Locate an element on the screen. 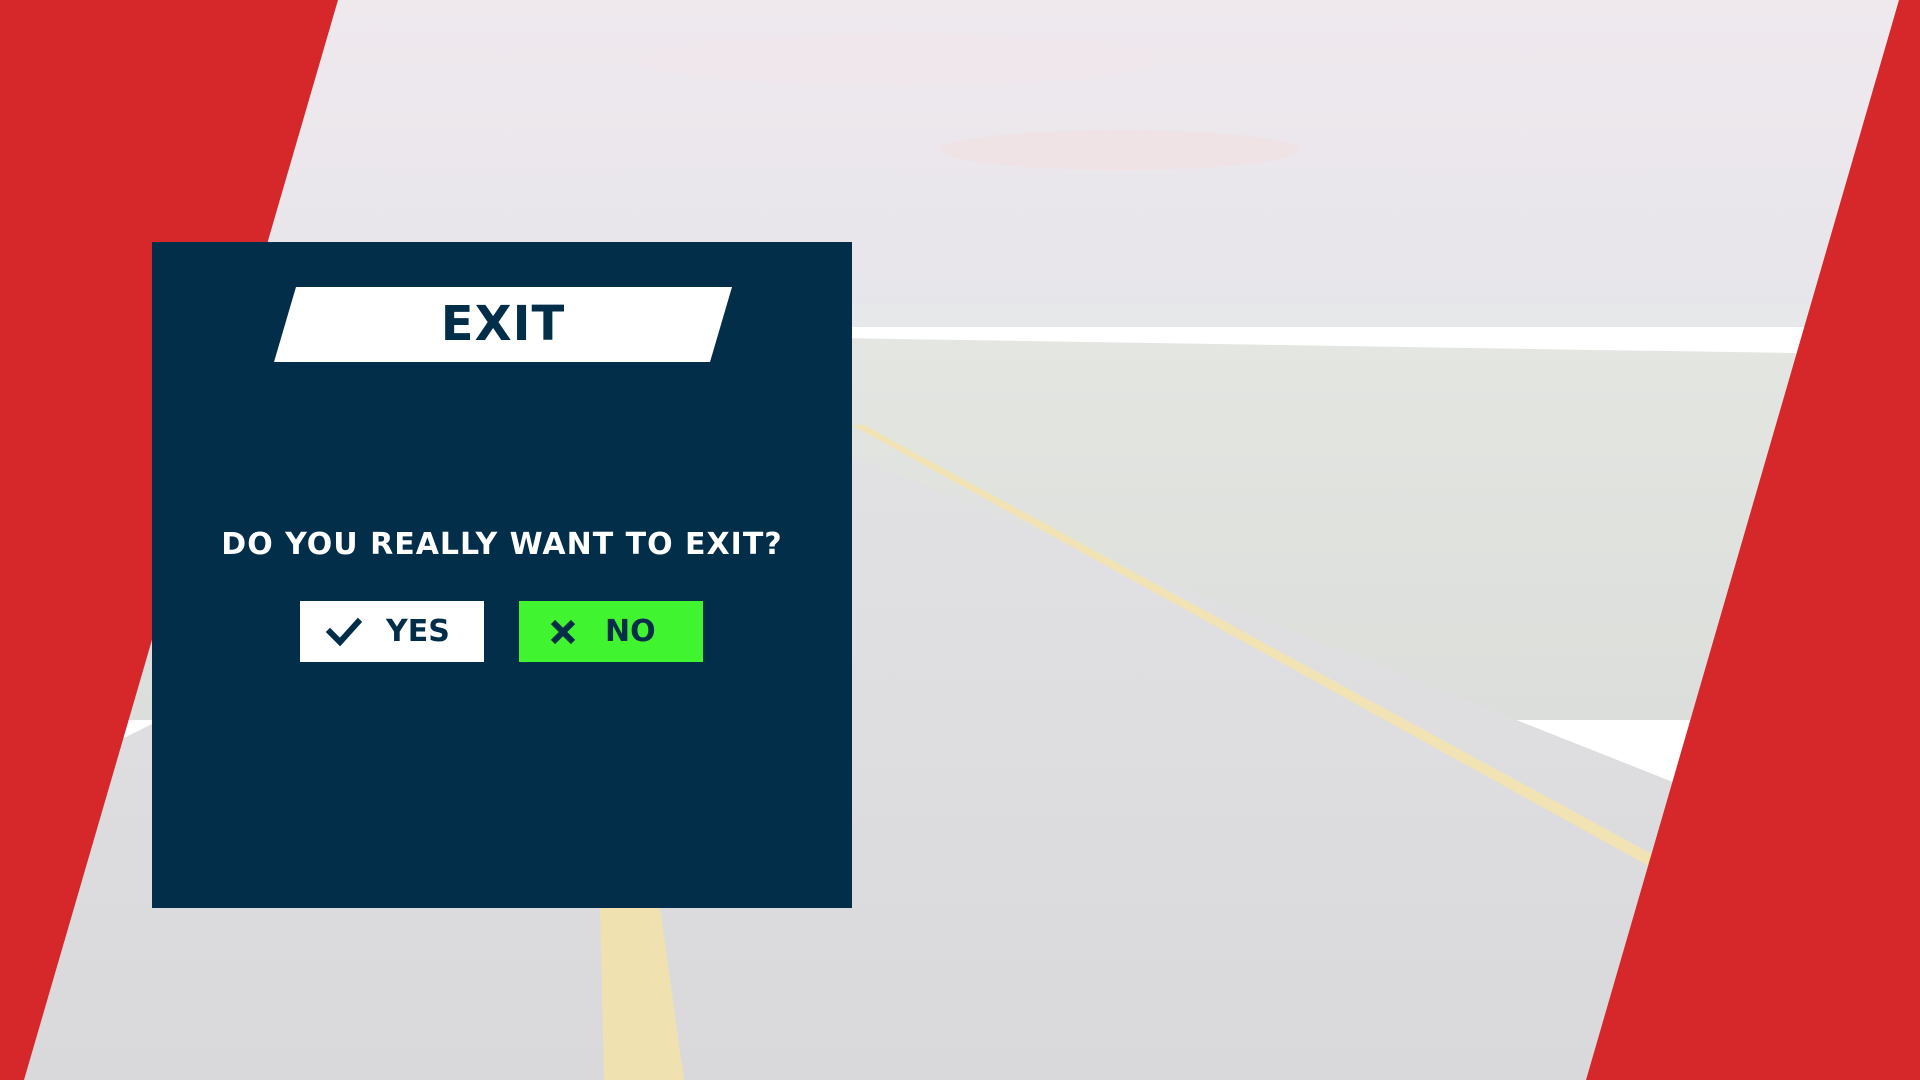  yes-button: YES is located at coordinates (392, 631).